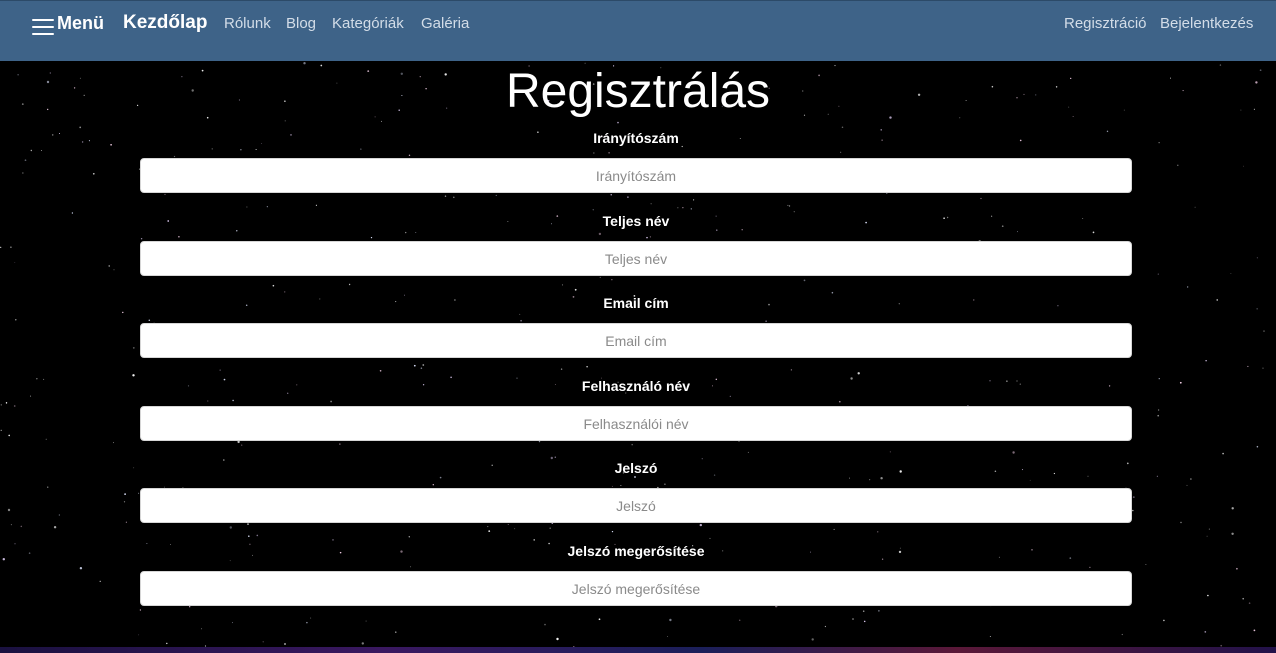 The height and width of the screenshot is (653, 1276). Describe the element at coordinates (636, 175) in the screenshot. I see `postal-code-input` at that location.